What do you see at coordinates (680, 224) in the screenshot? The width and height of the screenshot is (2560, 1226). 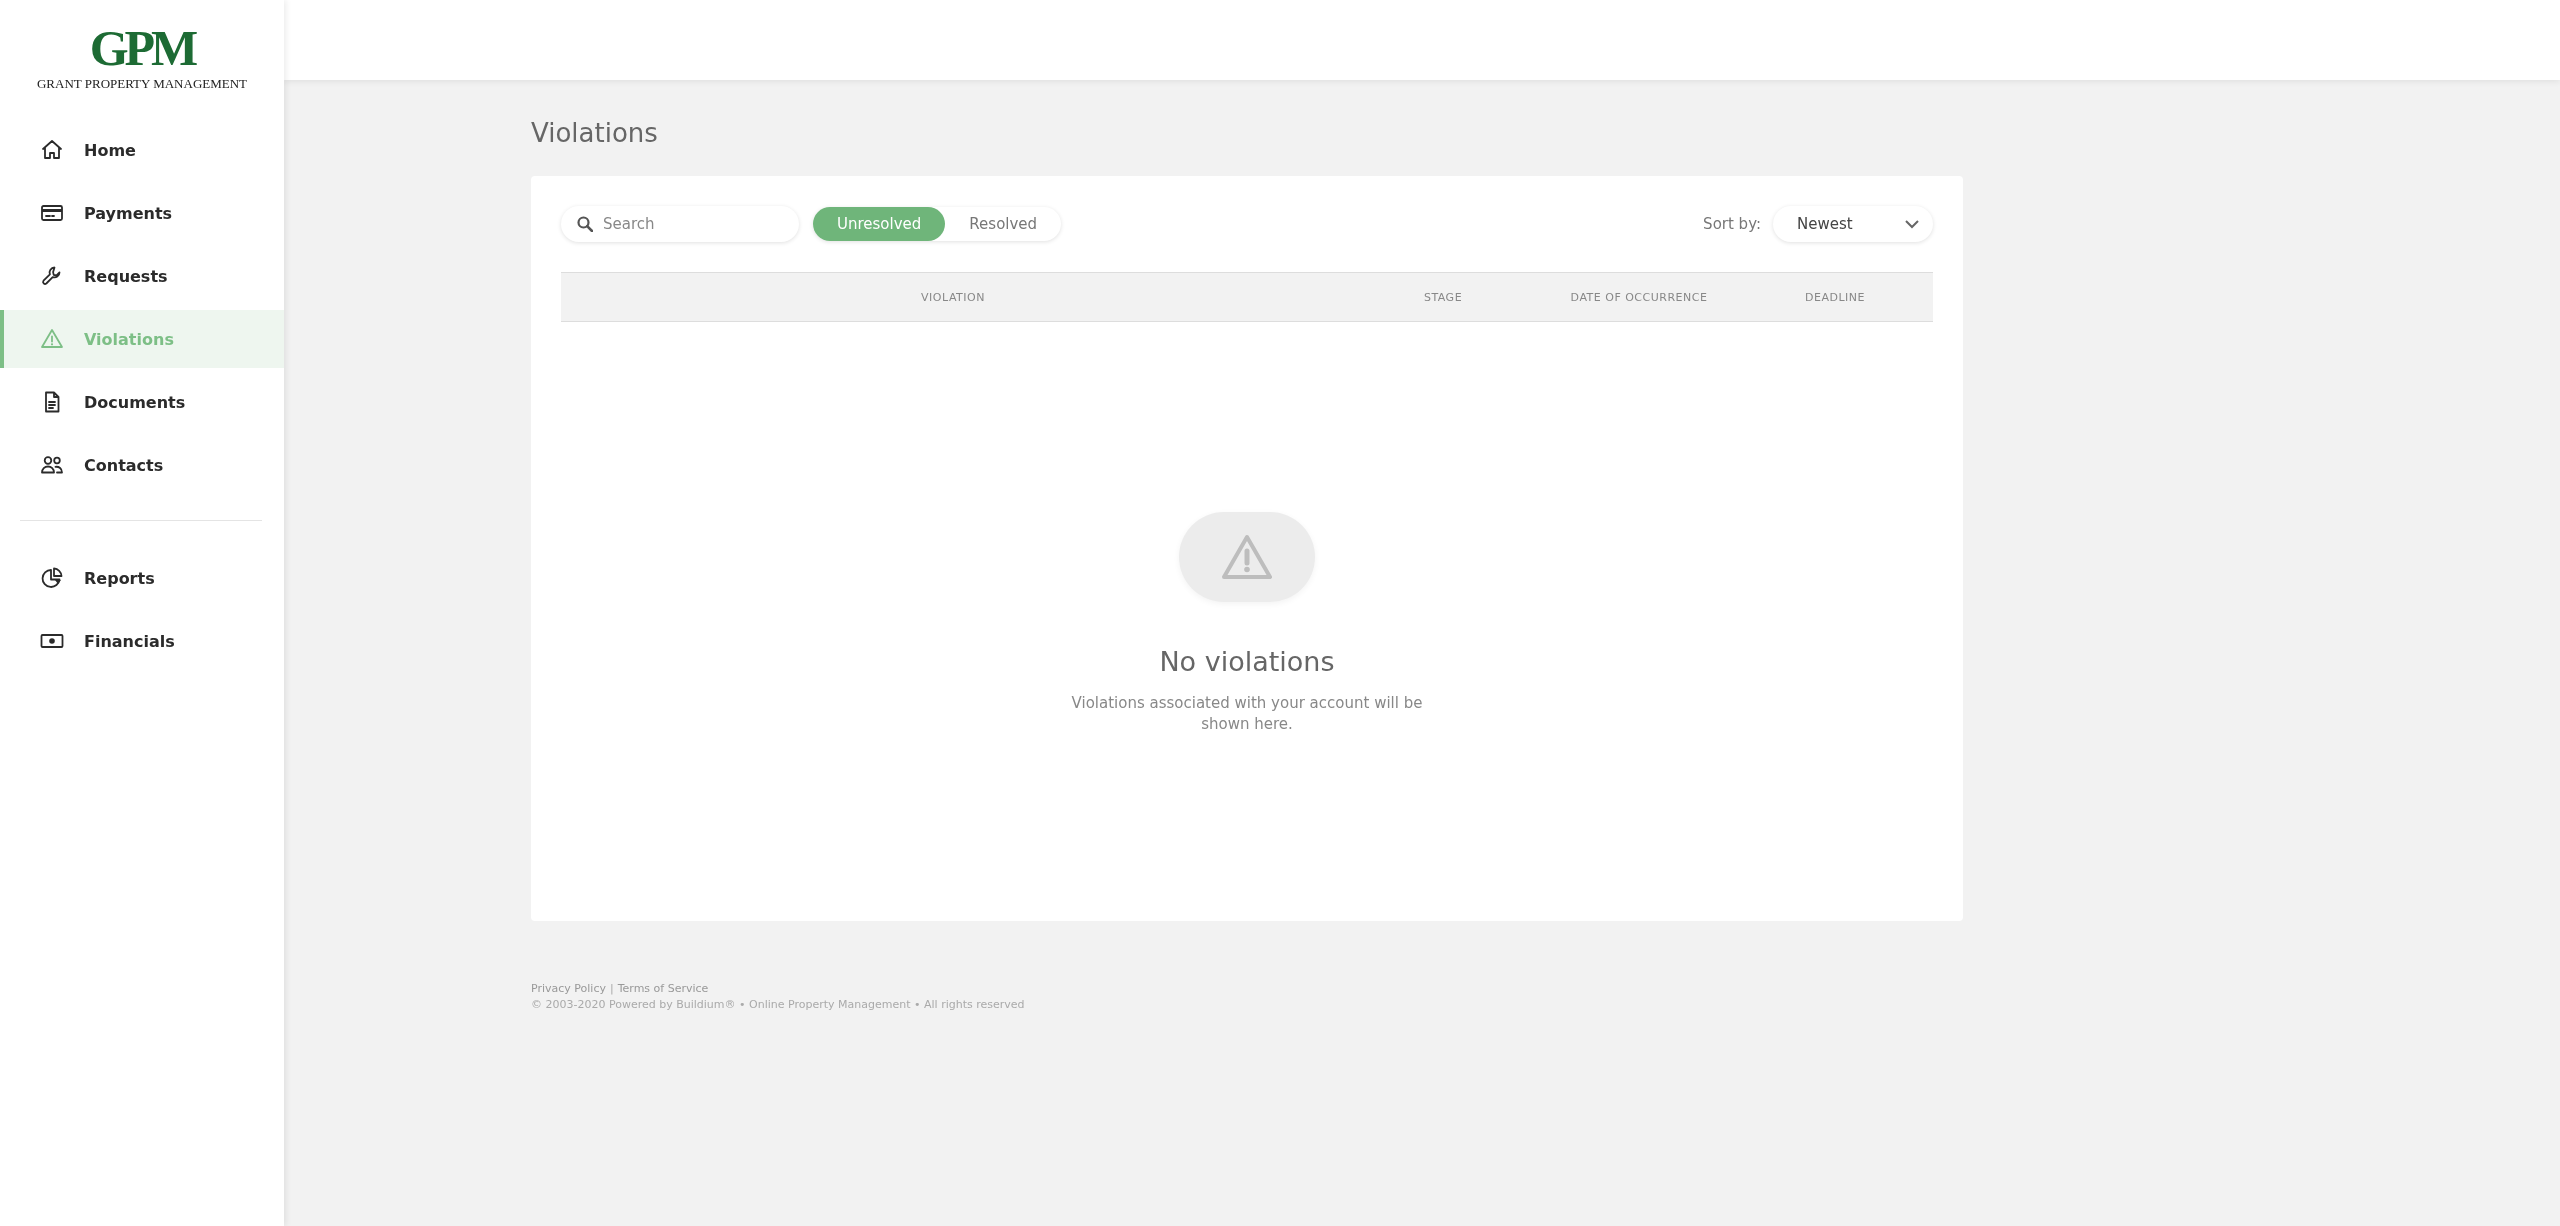 I see `search-field: Search` at bounding box center [680, 224].